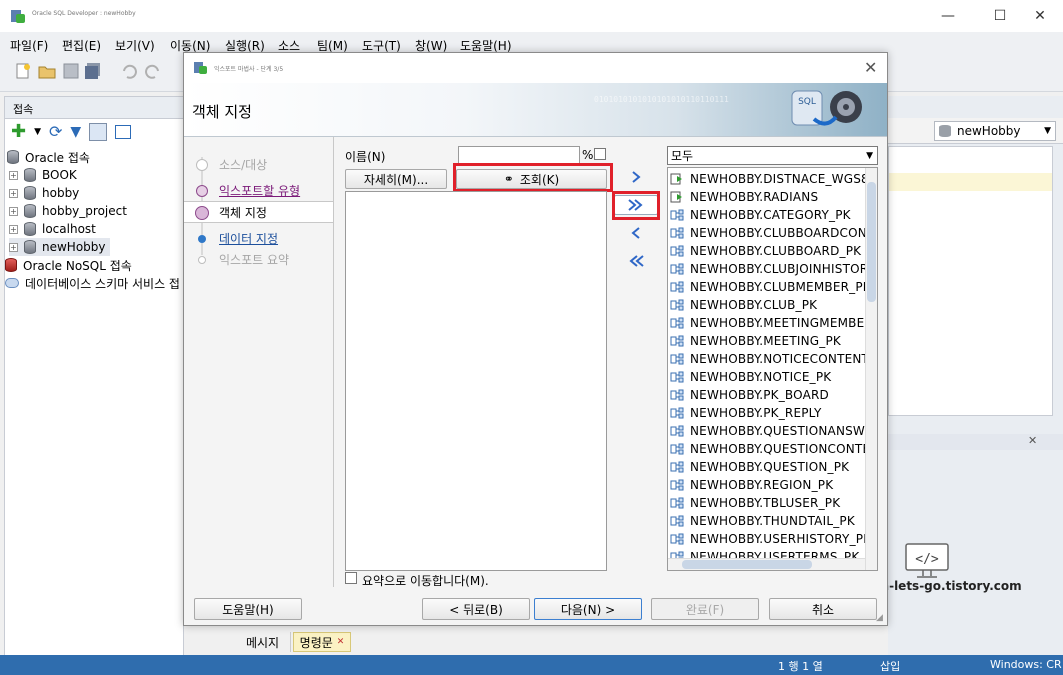 The width and height of the screenshot is (1063, 675). Describe the element at coordinates (705, 609) in the screenshot. I see `finish-button: 완료(F)` at that location.